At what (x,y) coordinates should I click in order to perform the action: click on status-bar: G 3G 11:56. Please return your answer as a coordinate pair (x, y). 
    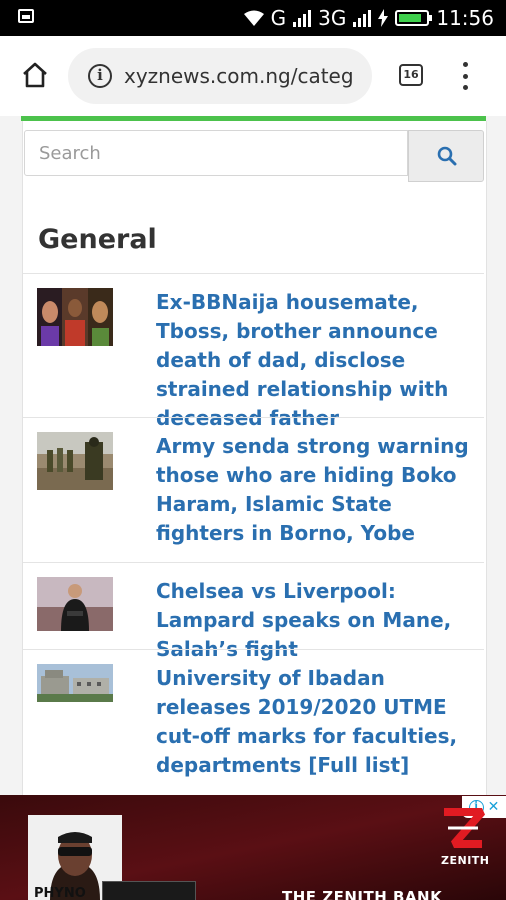
    Looking at the image, I should click on (253, 18).